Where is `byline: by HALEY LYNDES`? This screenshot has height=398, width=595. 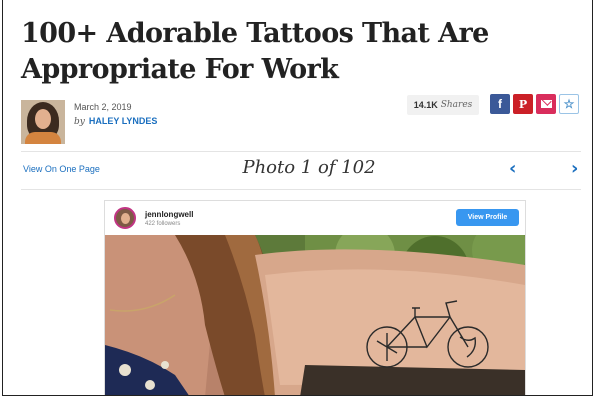
byline: by HALEY LYNDES is located at coordinates (115, 121).